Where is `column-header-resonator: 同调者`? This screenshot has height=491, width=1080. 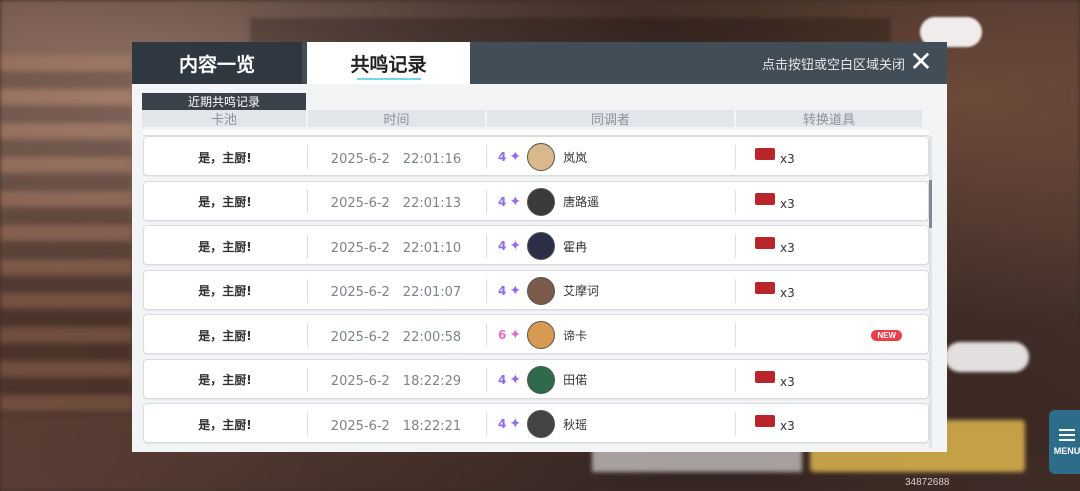 column-header-resonator: 同调者 is located at coordinates (610, 119).